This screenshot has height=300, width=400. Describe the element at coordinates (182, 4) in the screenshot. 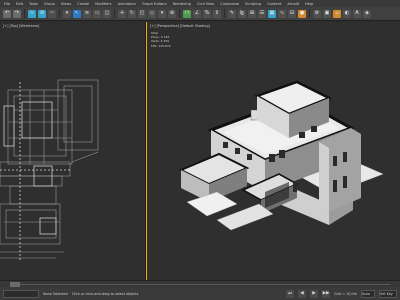

I see `menu-rendering: Rendering` at that location.